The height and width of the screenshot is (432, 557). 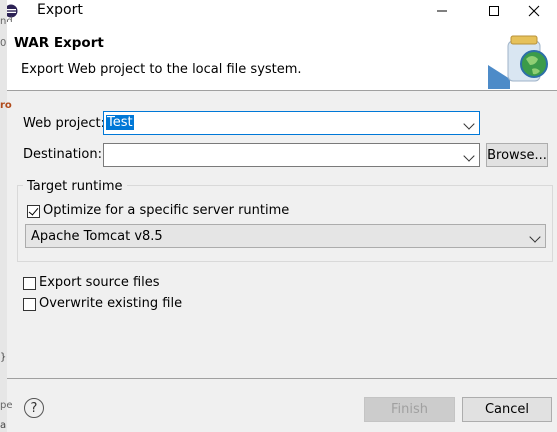 What do you see at coordinates (60, 10) in the screenshot?
I see `window-title: Export` at bounding box center [60, 10].